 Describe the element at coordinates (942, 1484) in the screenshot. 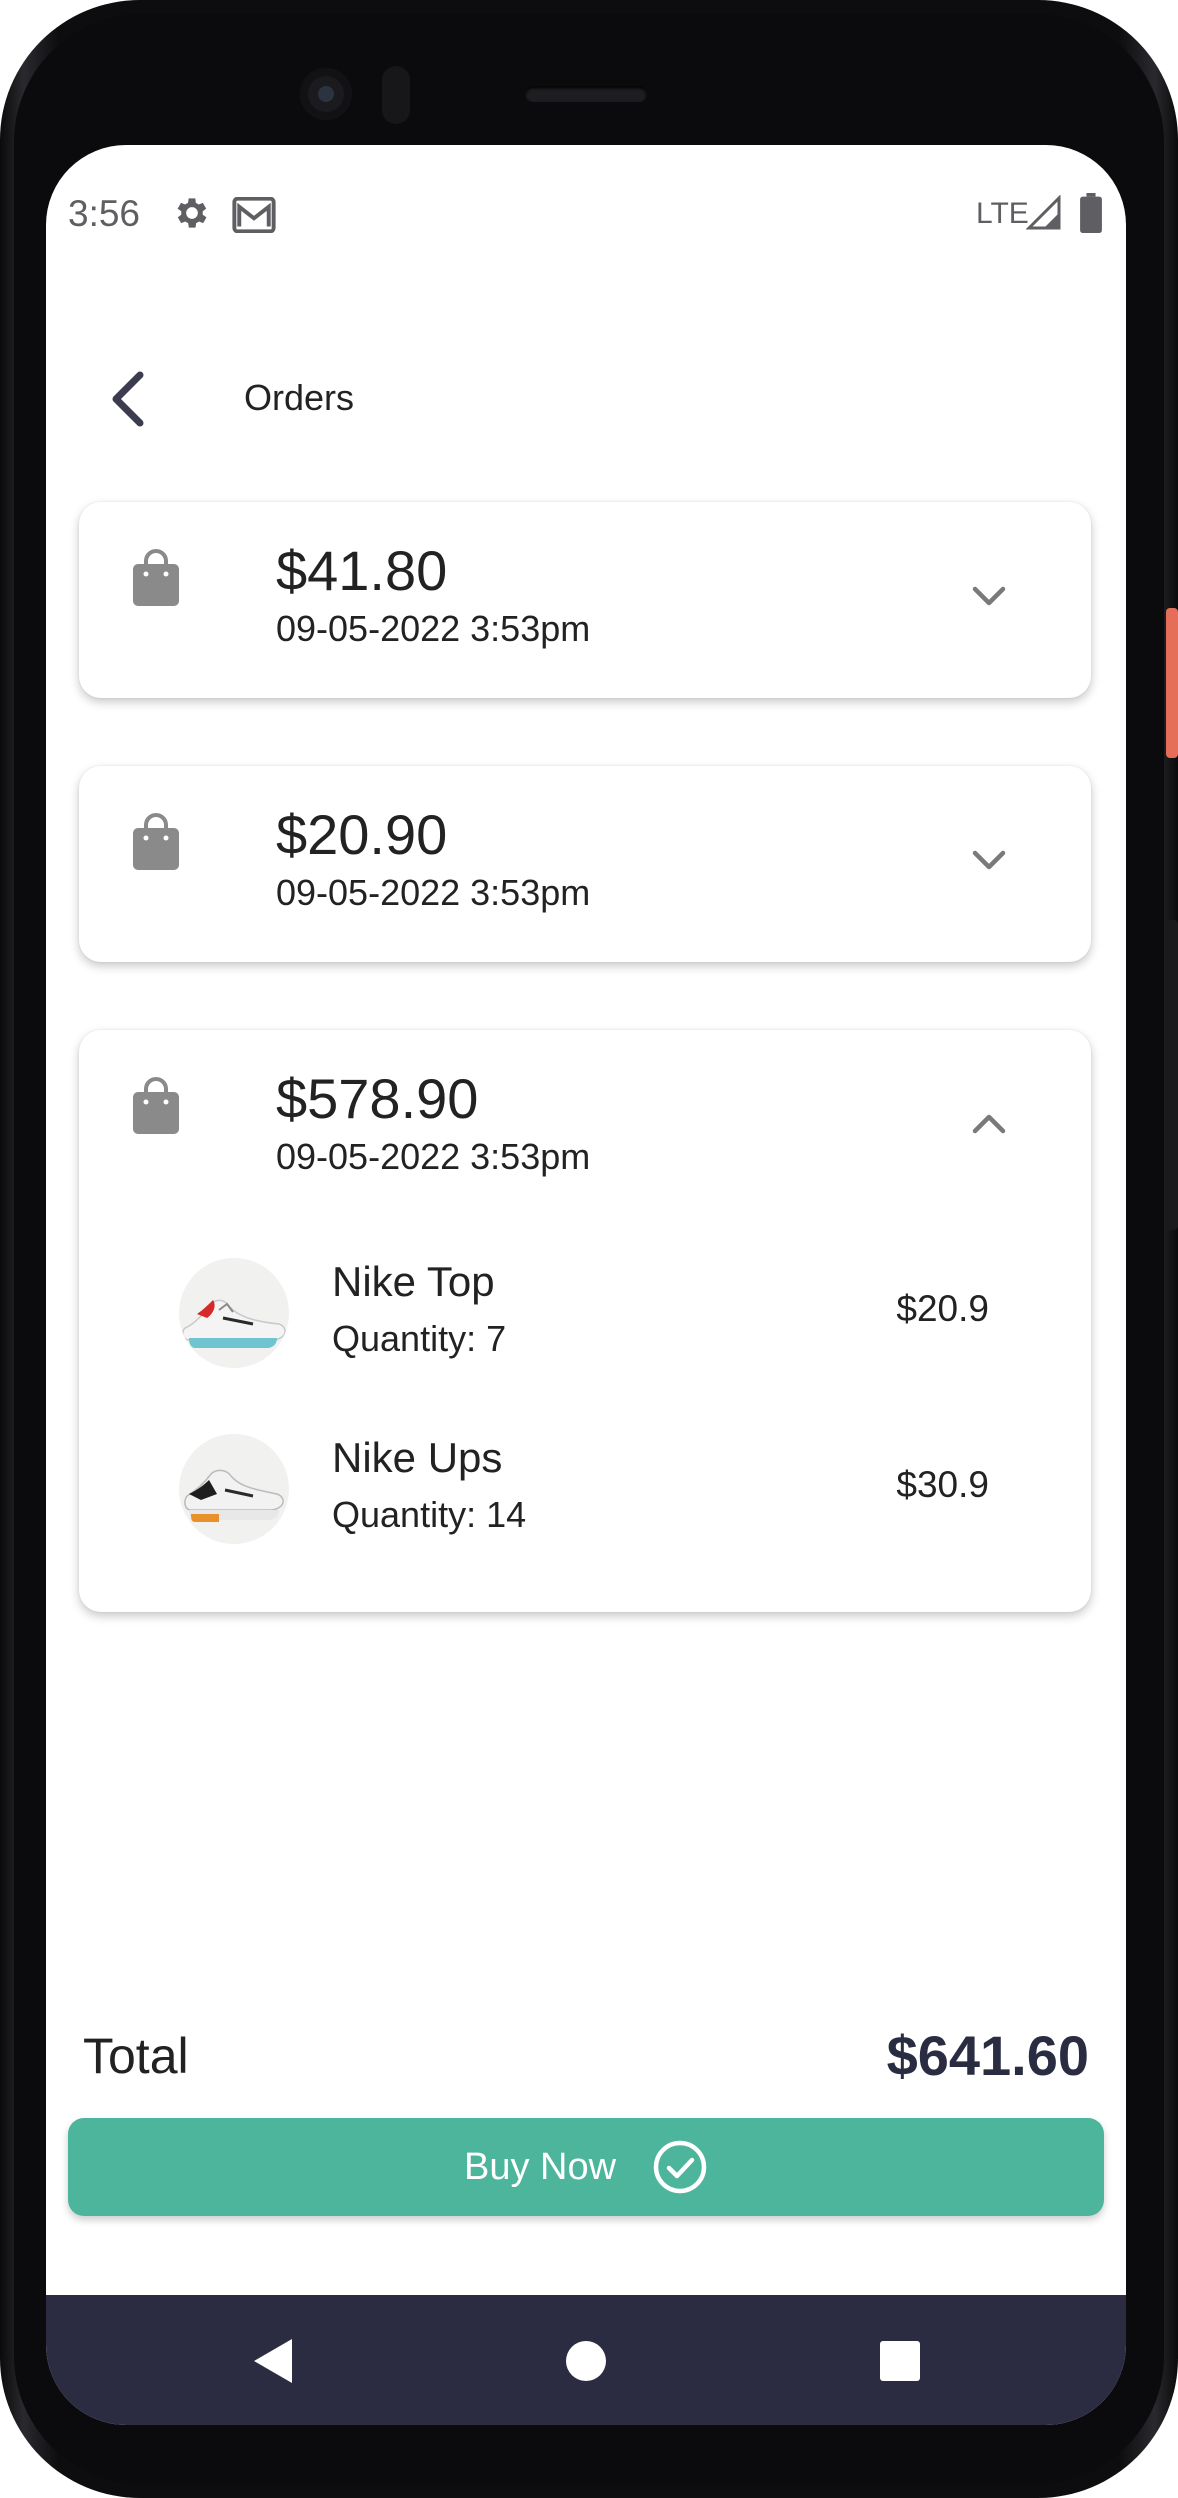

I see `item-price: $30.9` at that location.